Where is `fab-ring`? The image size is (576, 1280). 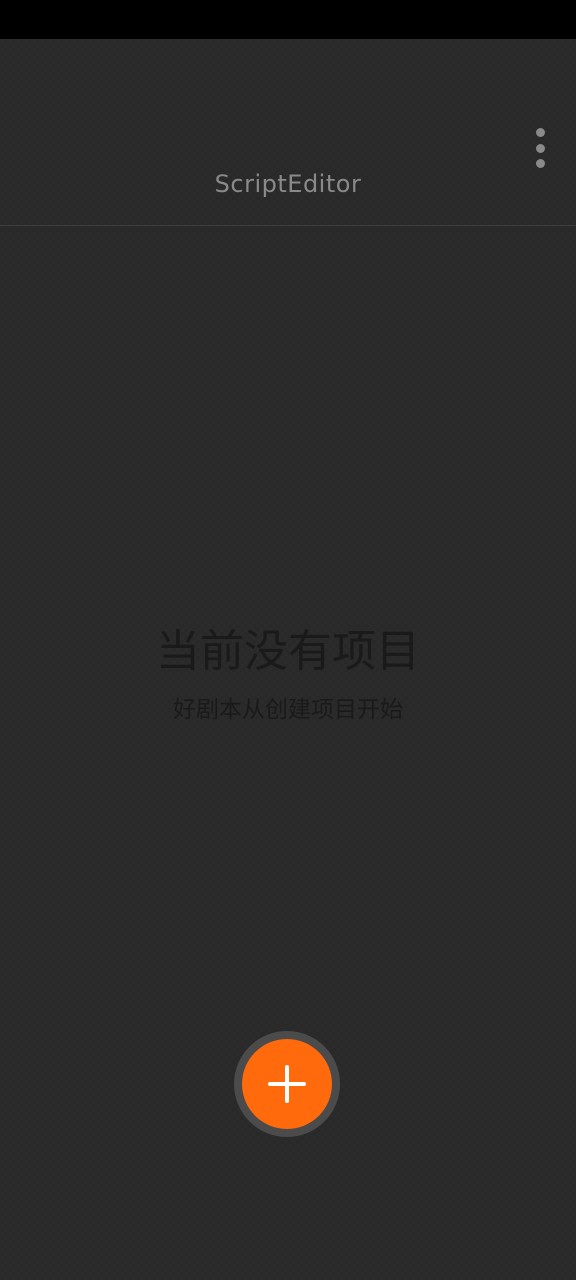
fab-ring is located at coordinates (287, 1084).